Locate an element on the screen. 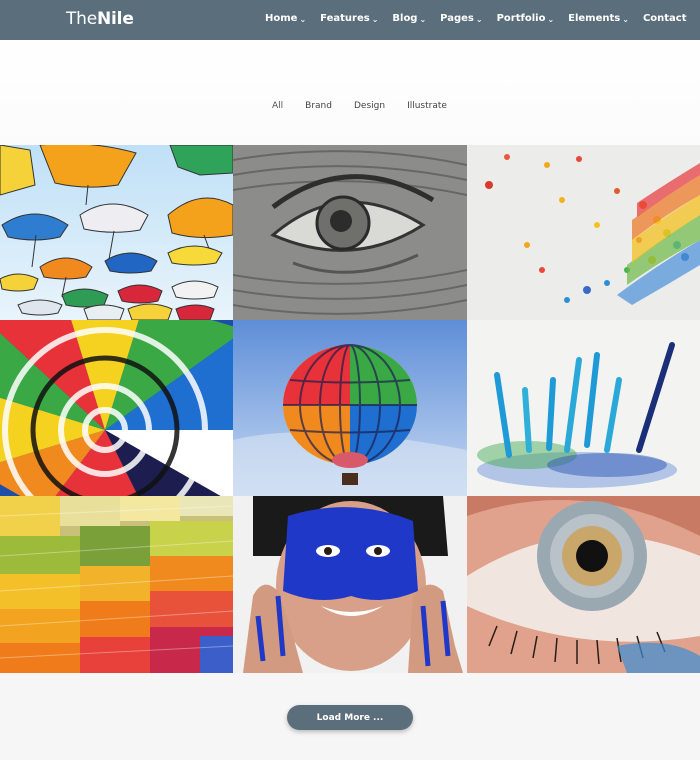 This screenshot has width=700, height=760. nav-item-label: Contact is located at coordinates (664, 18).